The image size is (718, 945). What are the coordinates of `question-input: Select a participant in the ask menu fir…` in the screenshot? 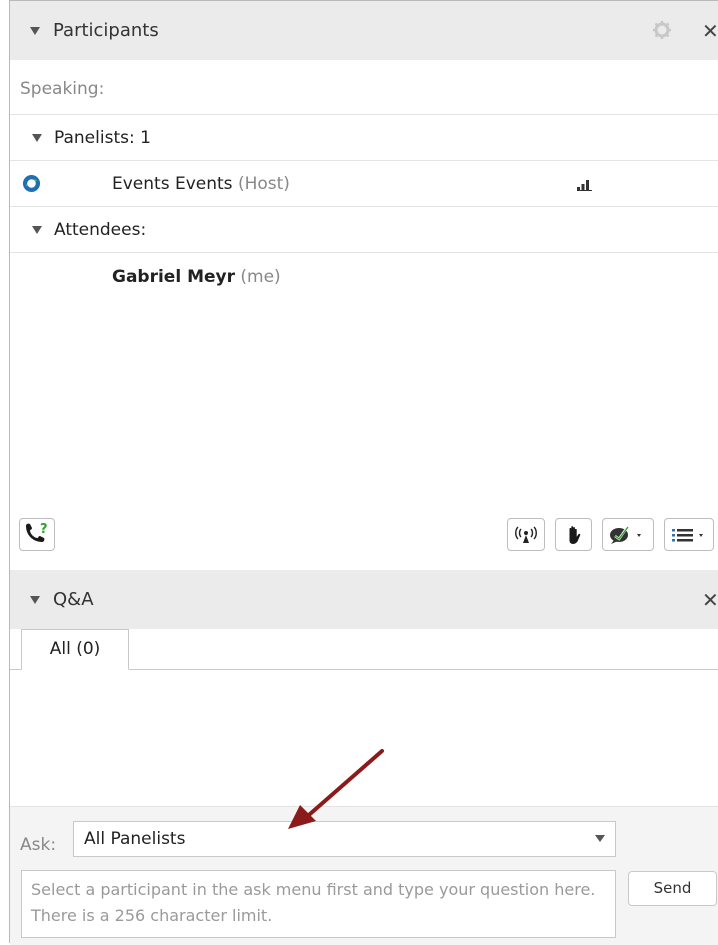 It's located at (318, 904).